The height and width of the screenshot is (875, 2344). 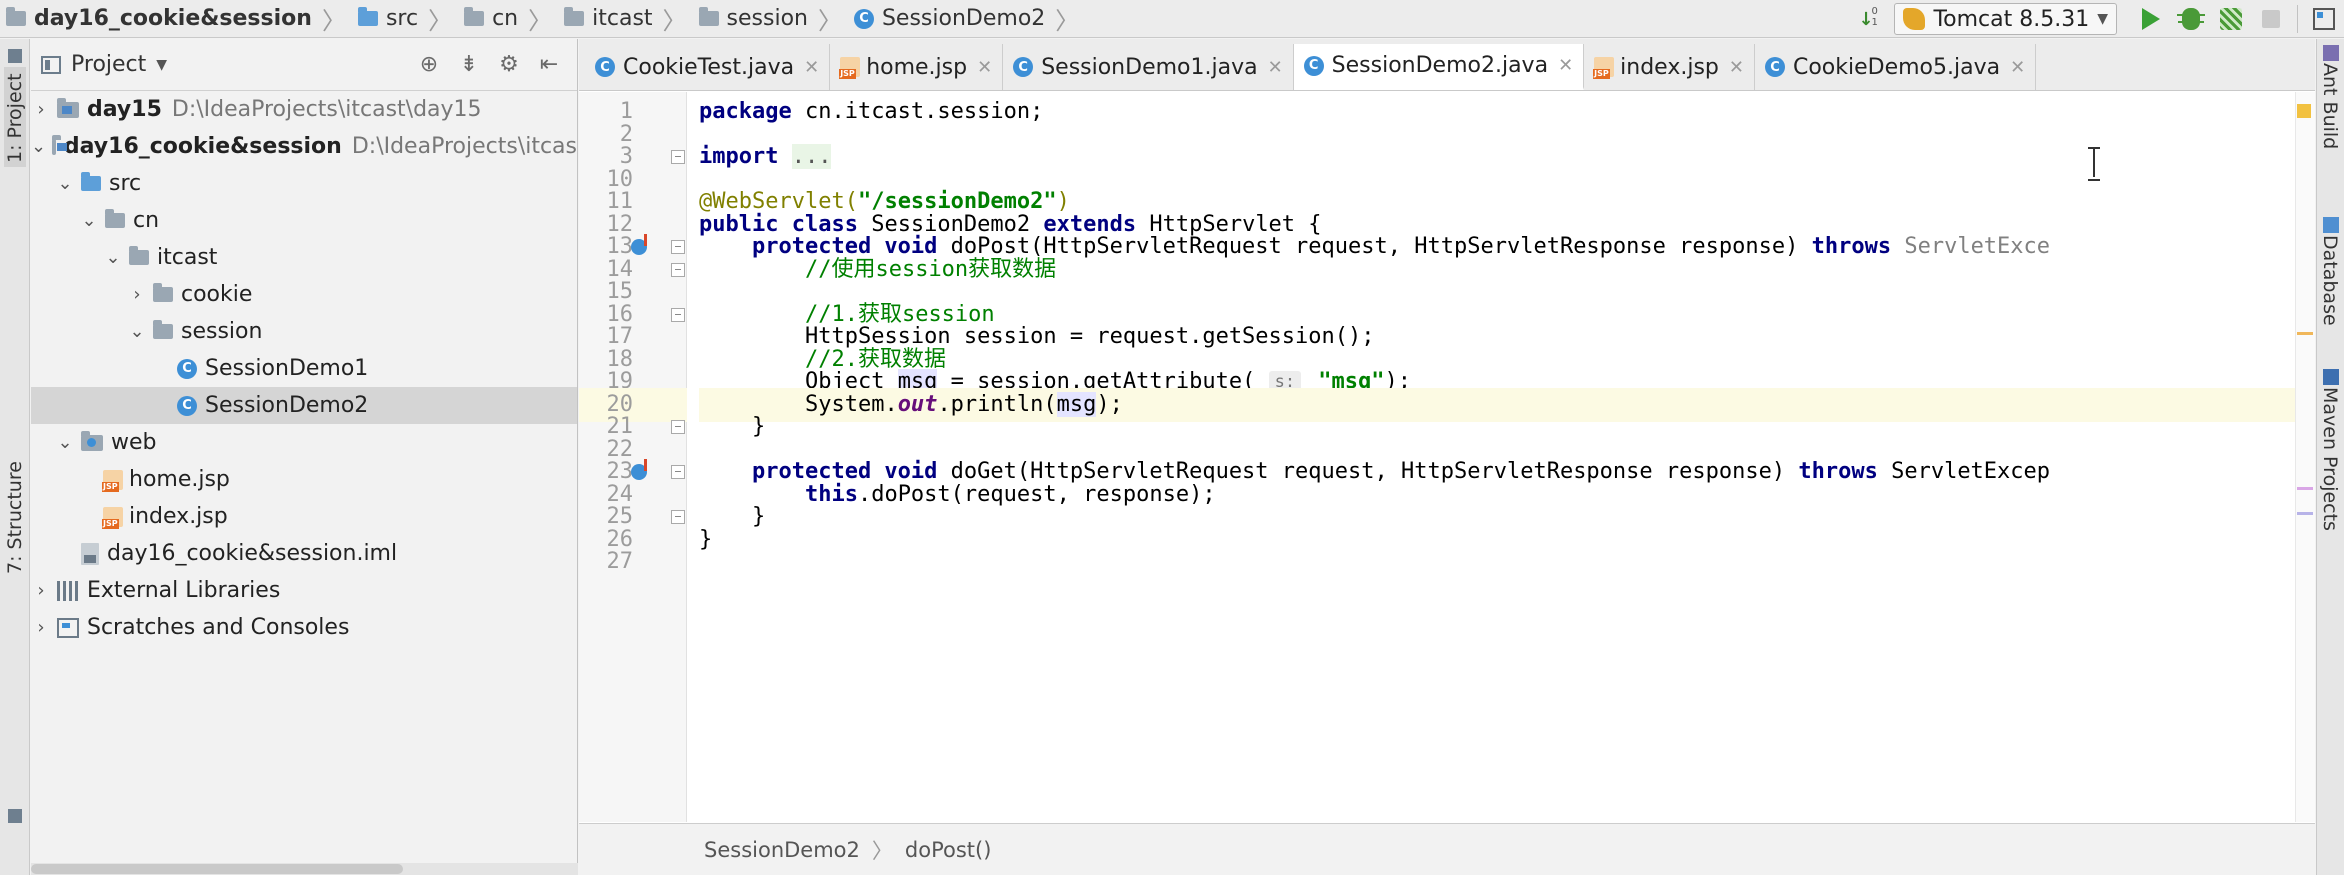 I want to click on tree-item-itcast: ⌄ itcast, so click(x=304, y=257).